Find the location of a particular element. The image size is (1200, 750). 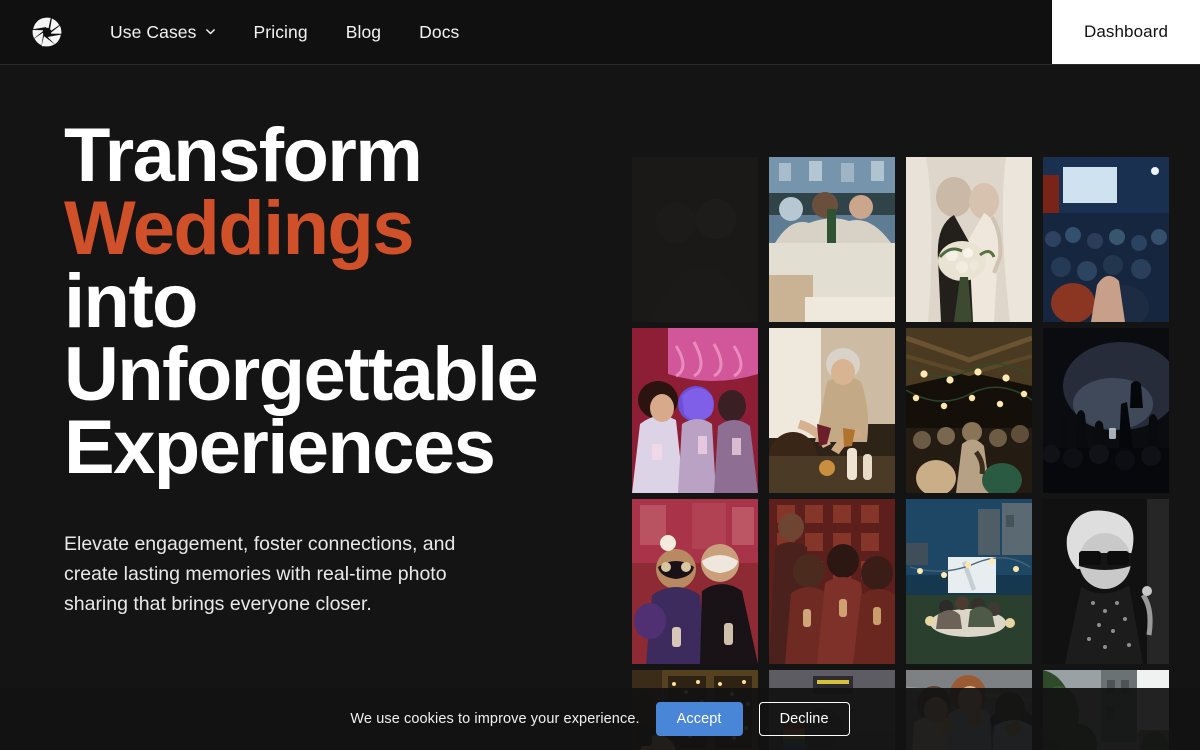

nav-link-label: Docs is located at coordinates (439, 31).